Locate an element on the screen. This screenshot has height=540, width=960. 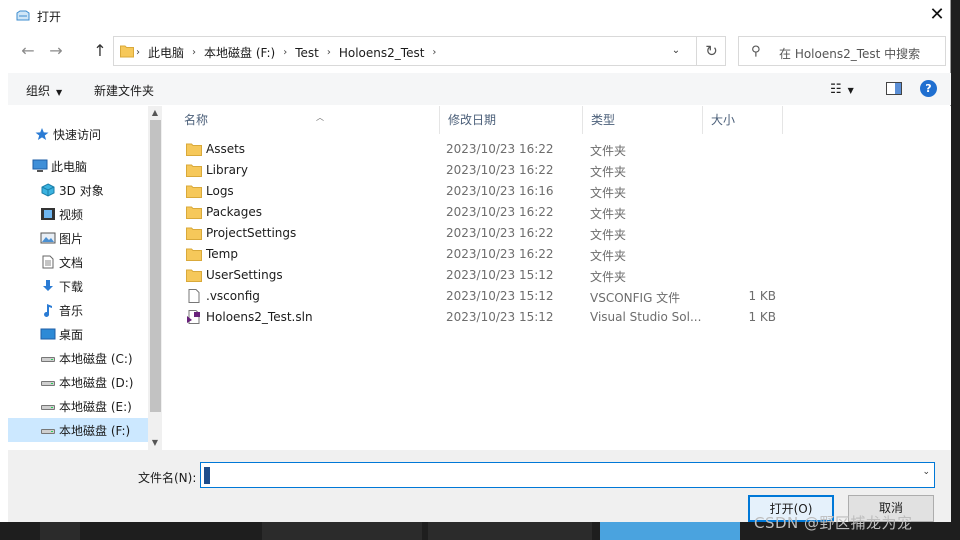
sidebar-item: 图片 is located at coordinates (78, 238).